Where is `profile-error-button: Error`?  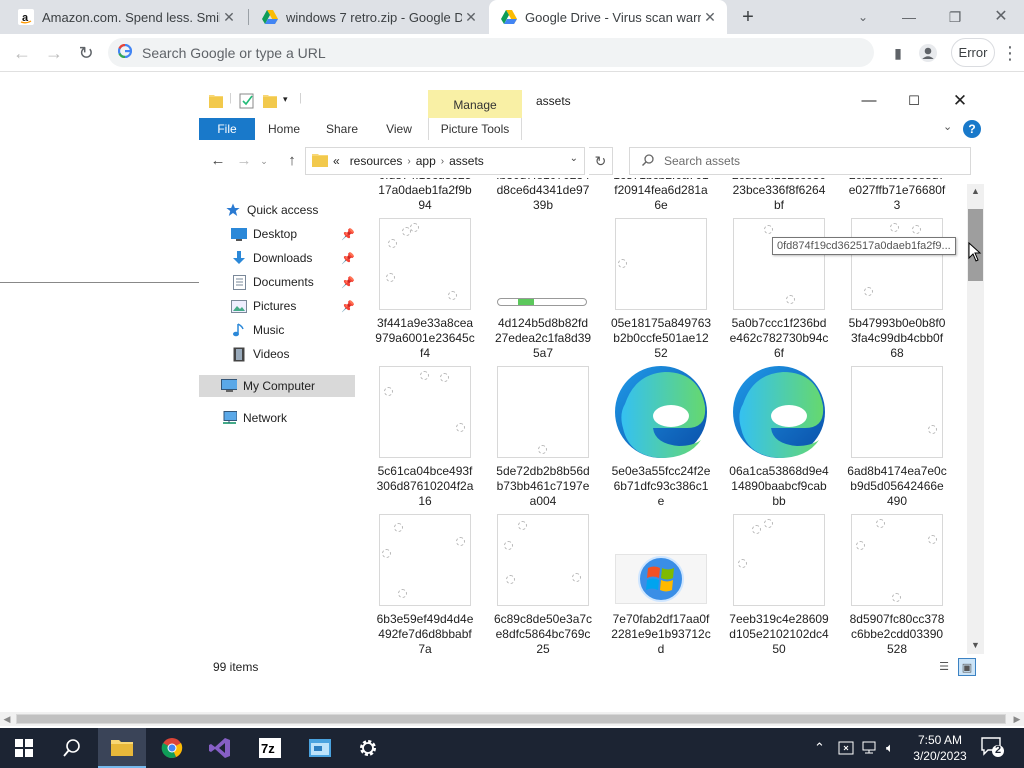
profile-error-button: Error is located at coordinates (973, 52).